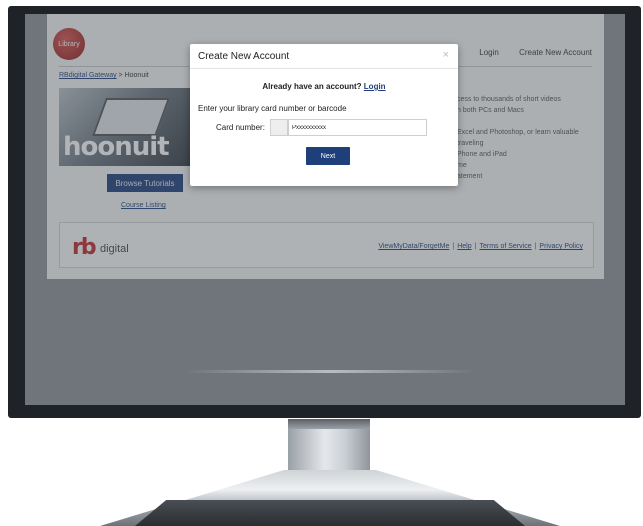  What do you see at coordinates (279, 127) in the screenshot?
I see `card-number-prefix` at bounding box center [279, 127].